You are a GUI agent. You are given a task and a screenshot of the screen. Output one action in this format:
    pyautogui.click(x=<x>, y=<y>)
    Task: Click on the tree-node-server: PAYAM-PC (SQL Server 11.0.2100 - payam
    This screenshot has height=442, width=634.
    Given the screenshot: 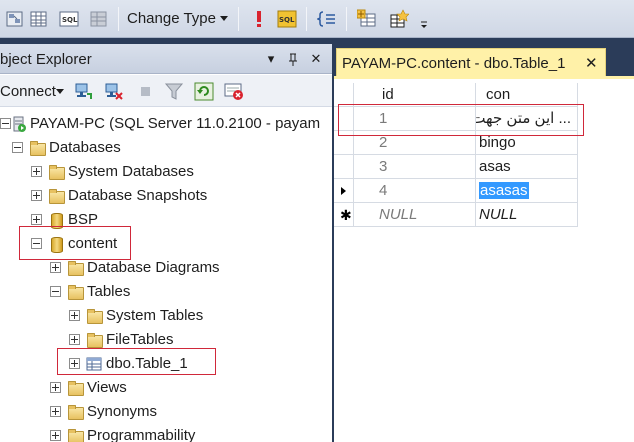 What is the action you would take?
    pyautogui.click(x=166, y=124)
    